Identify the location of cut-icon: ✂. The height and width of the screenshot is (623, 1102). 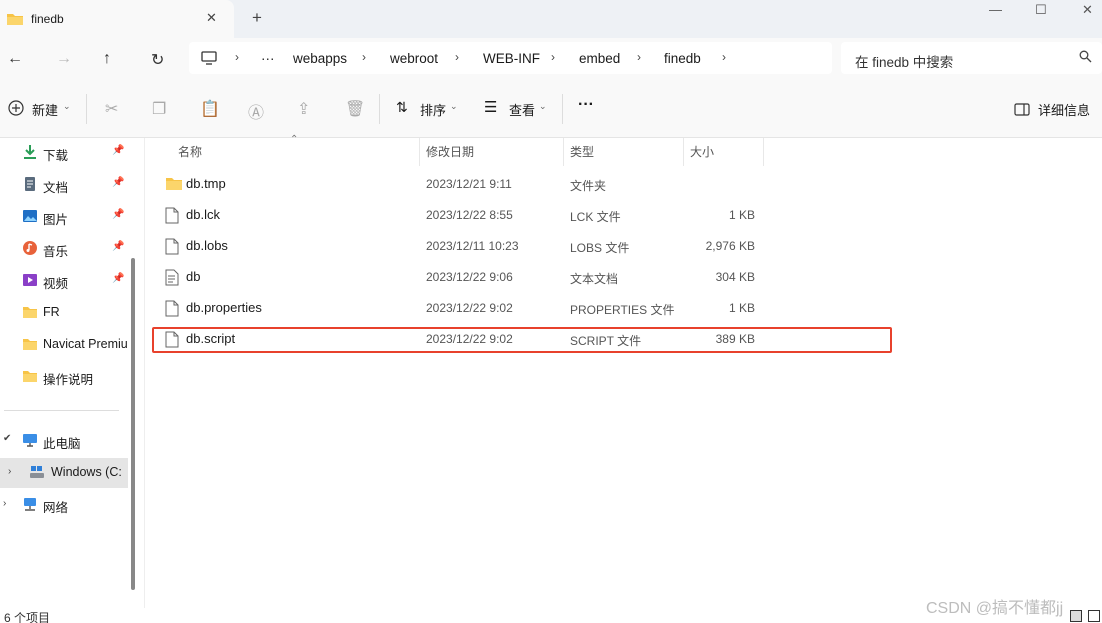
(111, 109).